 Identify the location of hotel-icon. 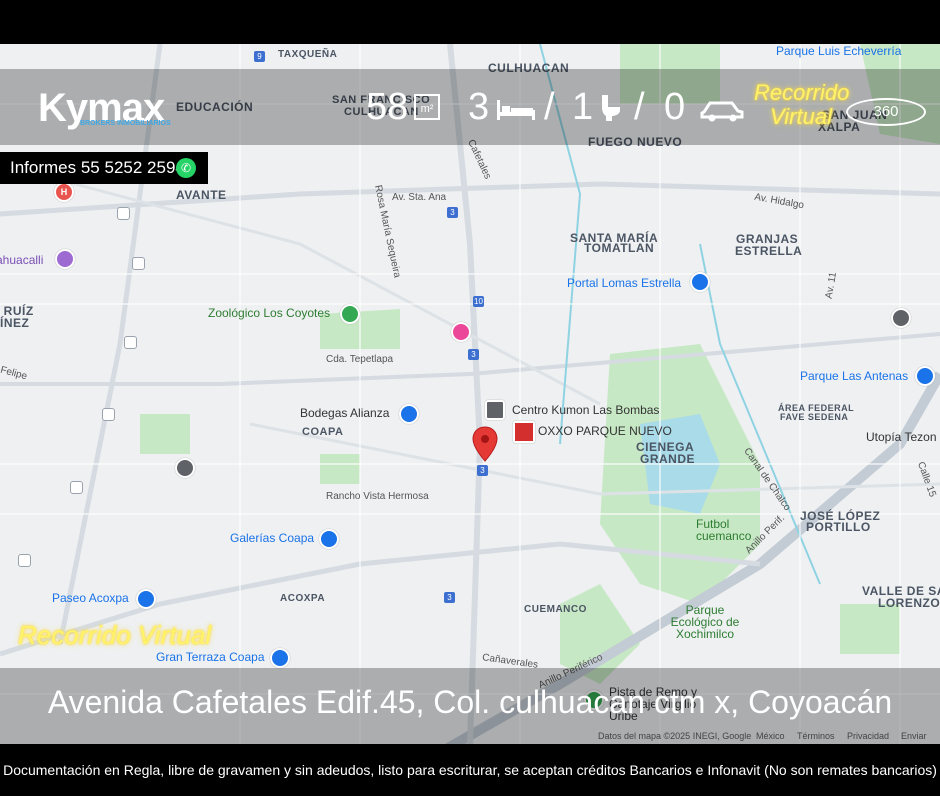
(461, 332).